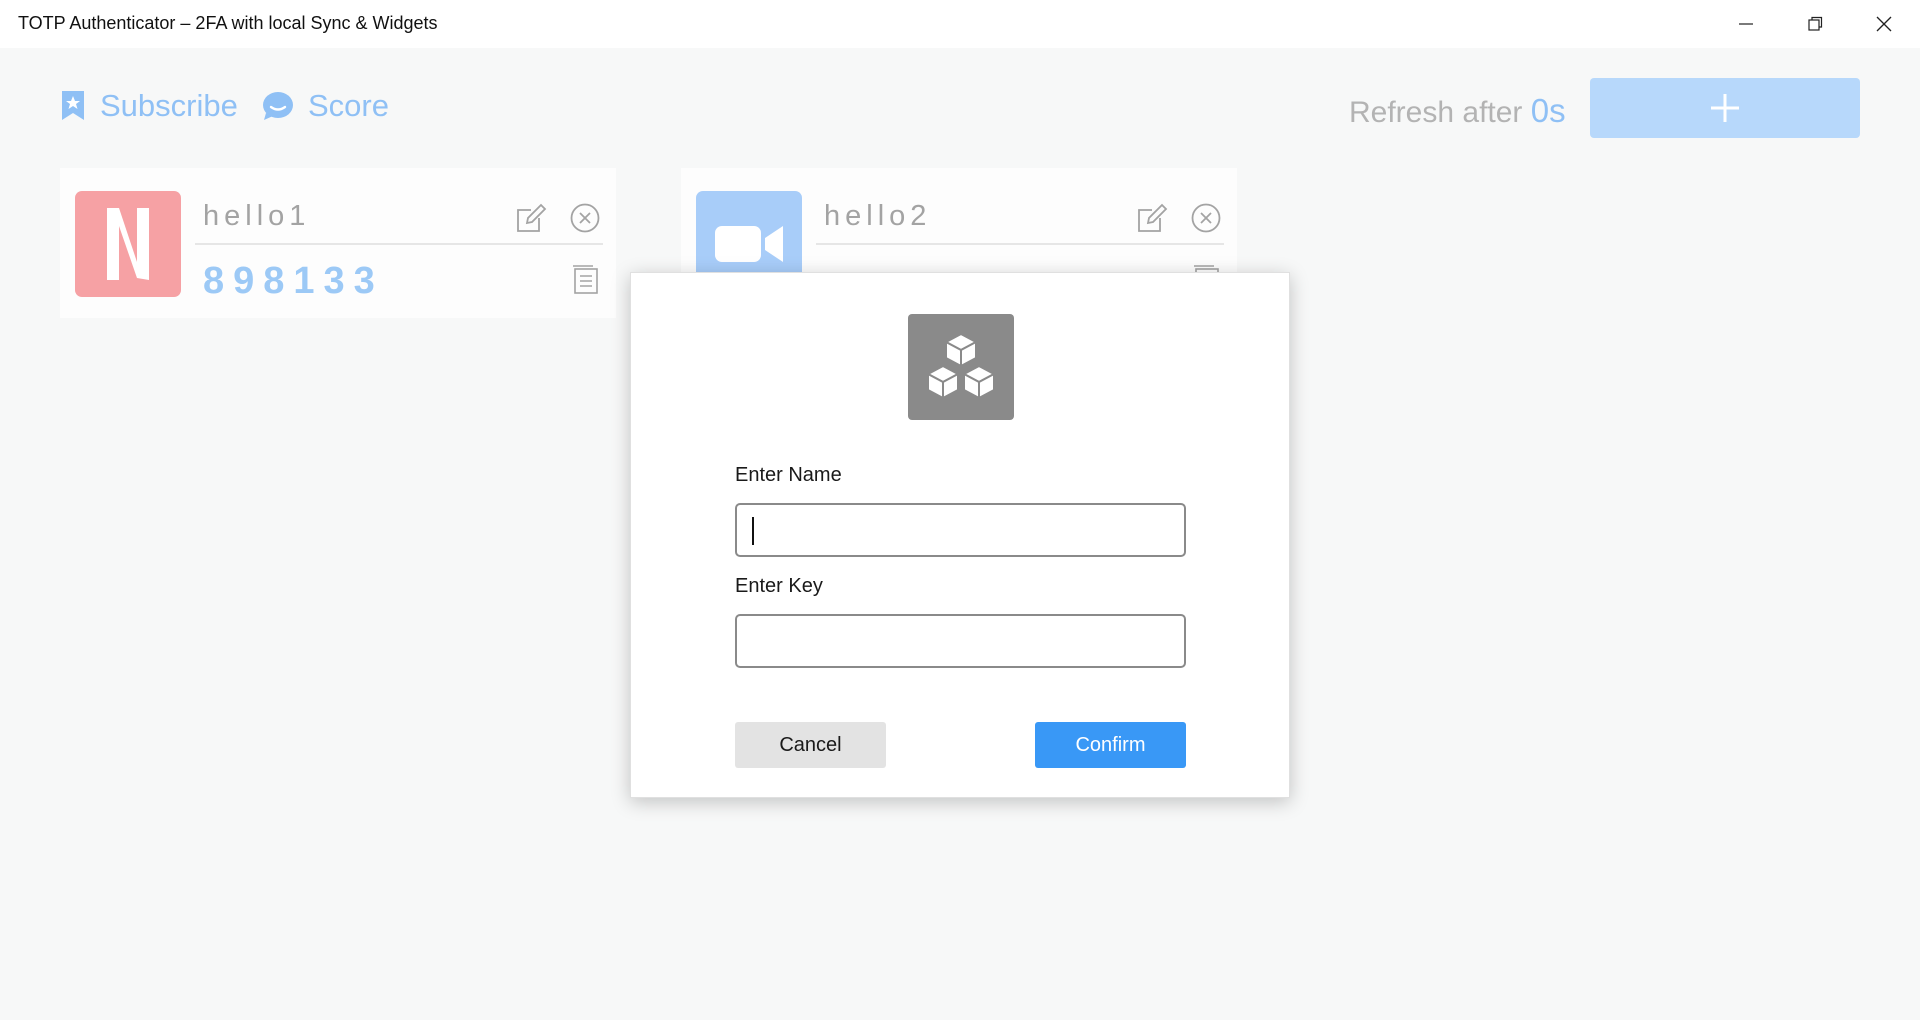  Describe the element at coordinates (1548, 110) in the screenshot. I see `refresh-value: 0s` at that location.